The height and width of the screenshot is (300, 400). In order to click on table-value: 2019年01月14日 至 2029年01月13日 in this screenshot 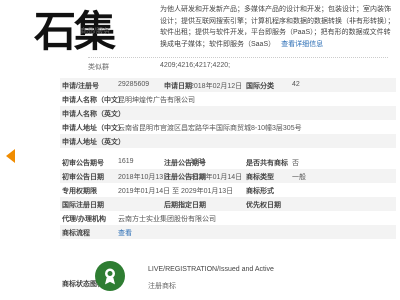, I will do `click(176, 191)`.